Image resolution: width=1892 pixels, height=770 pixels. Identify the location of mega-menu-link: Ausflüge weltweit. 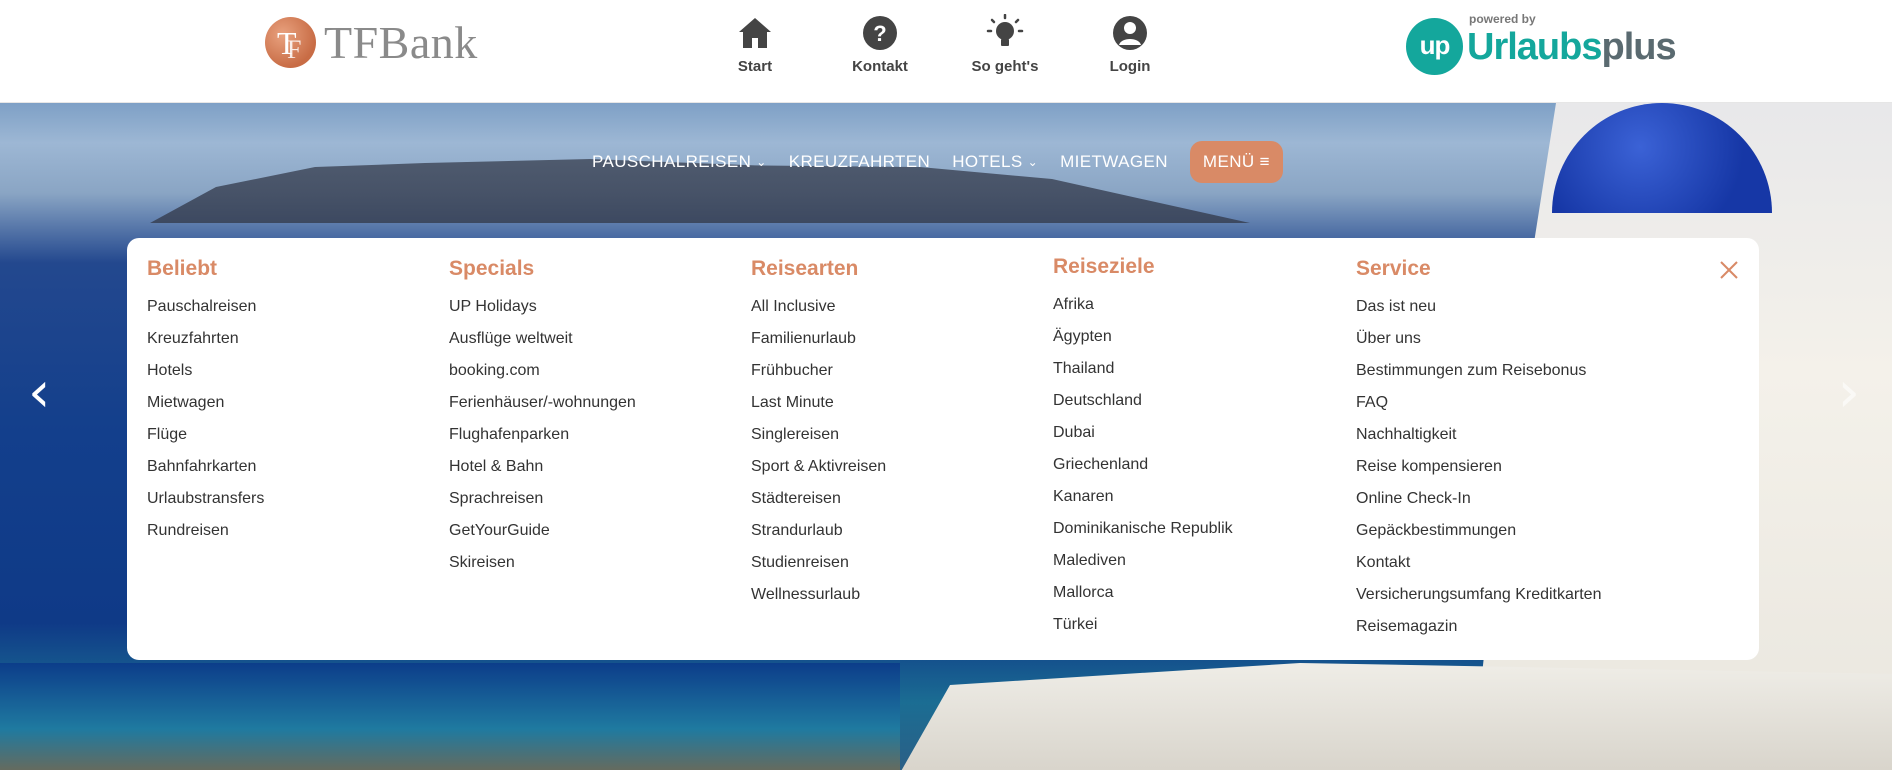
(542, 339).